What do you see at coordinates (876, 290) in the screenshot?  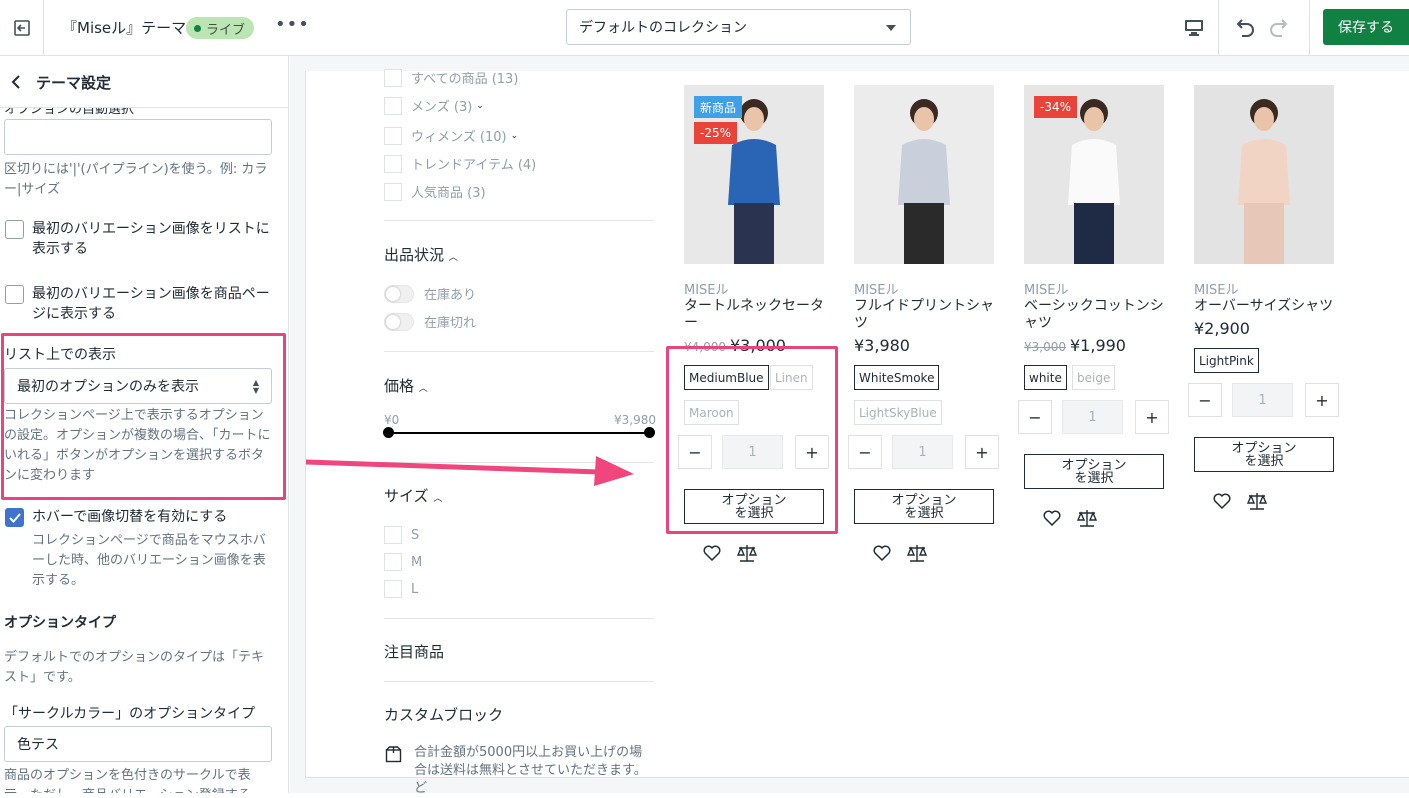 I see `product-brand: MISEル` at bounding box center [876, 290].